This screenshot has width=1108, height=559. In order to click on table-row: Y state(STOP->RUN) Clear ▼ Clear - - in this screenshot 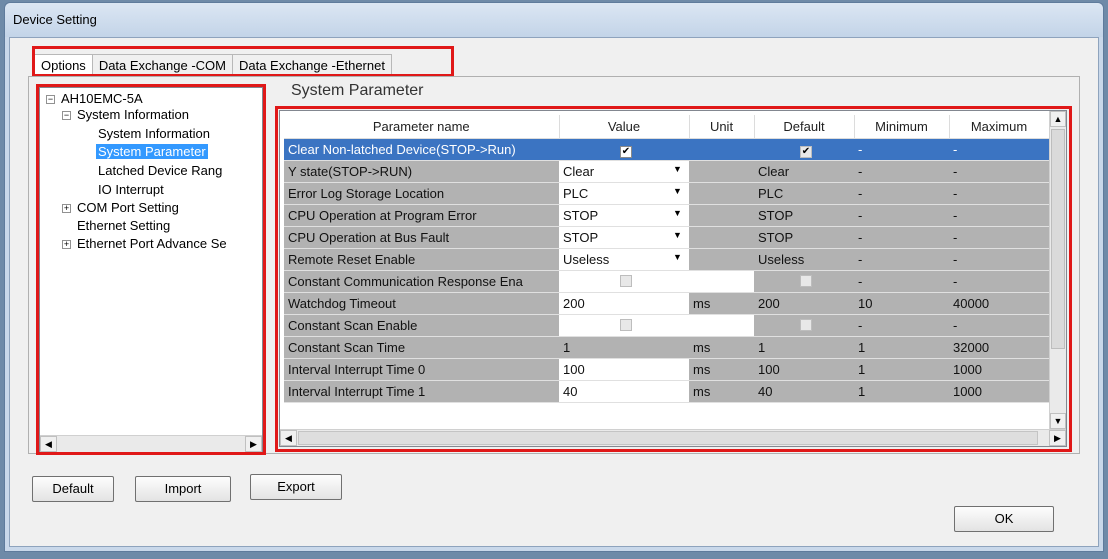, I will do `click(666, 171)`.